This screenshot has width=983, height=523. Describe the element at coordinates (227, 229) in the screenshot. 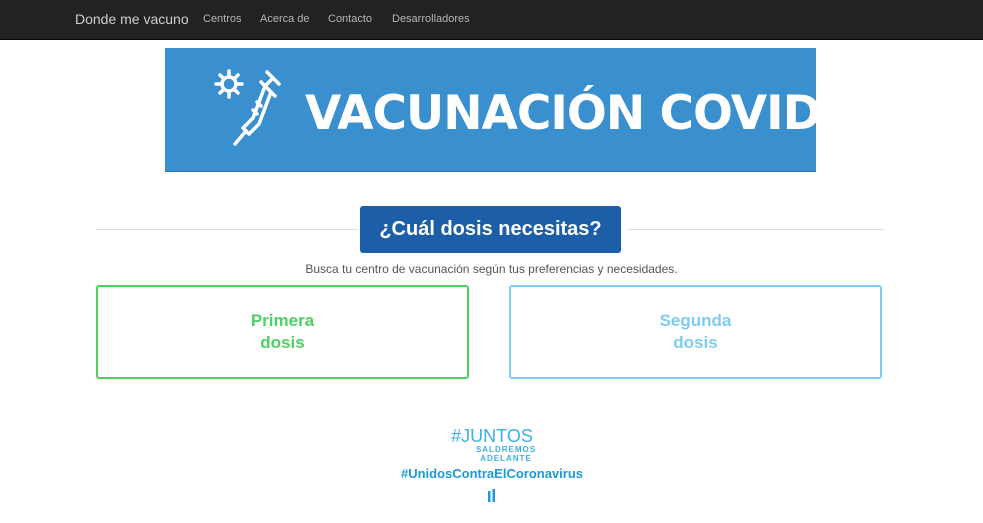

I see `divider-left` at that location.